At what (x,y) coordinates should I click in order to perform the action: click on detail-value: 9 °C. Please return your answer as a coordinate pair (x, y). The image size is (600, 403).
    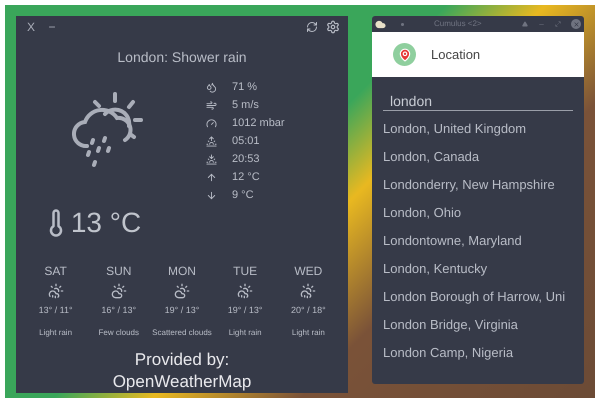
    Looking at the image, I should click on (243, 195).